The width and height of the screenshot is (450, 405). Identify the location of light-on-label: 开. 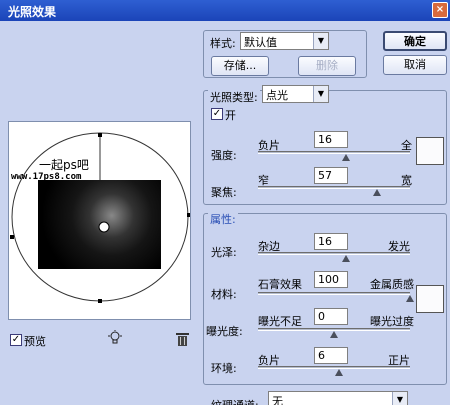
(230, 115).